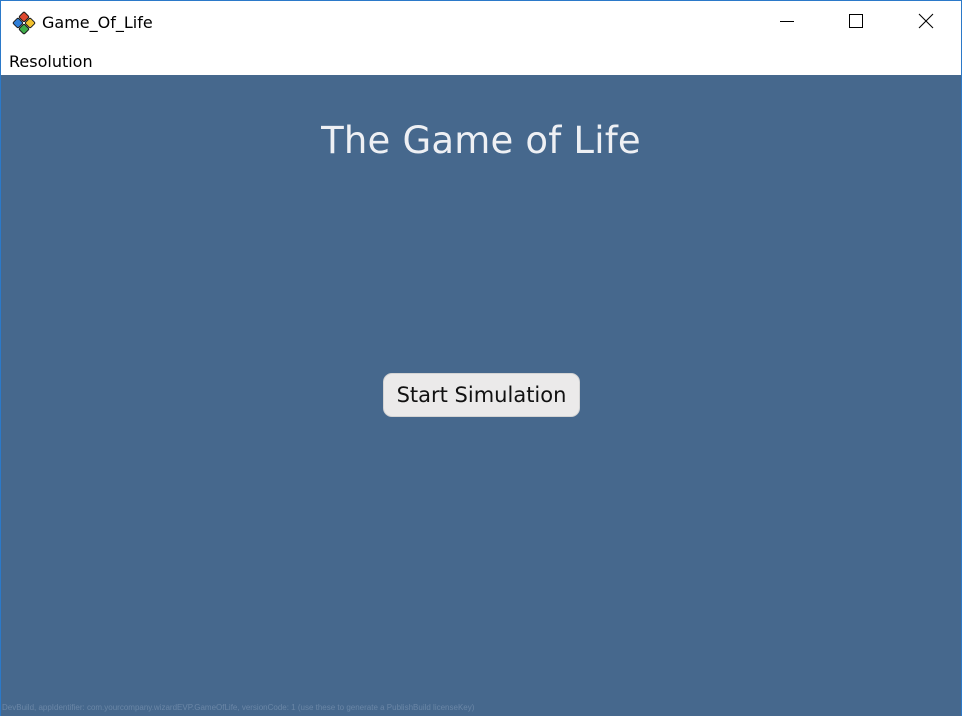  What do you see at coordinates (24, 23) in the screenshot?
I see `app-icon` at bounding box center [24, 23].